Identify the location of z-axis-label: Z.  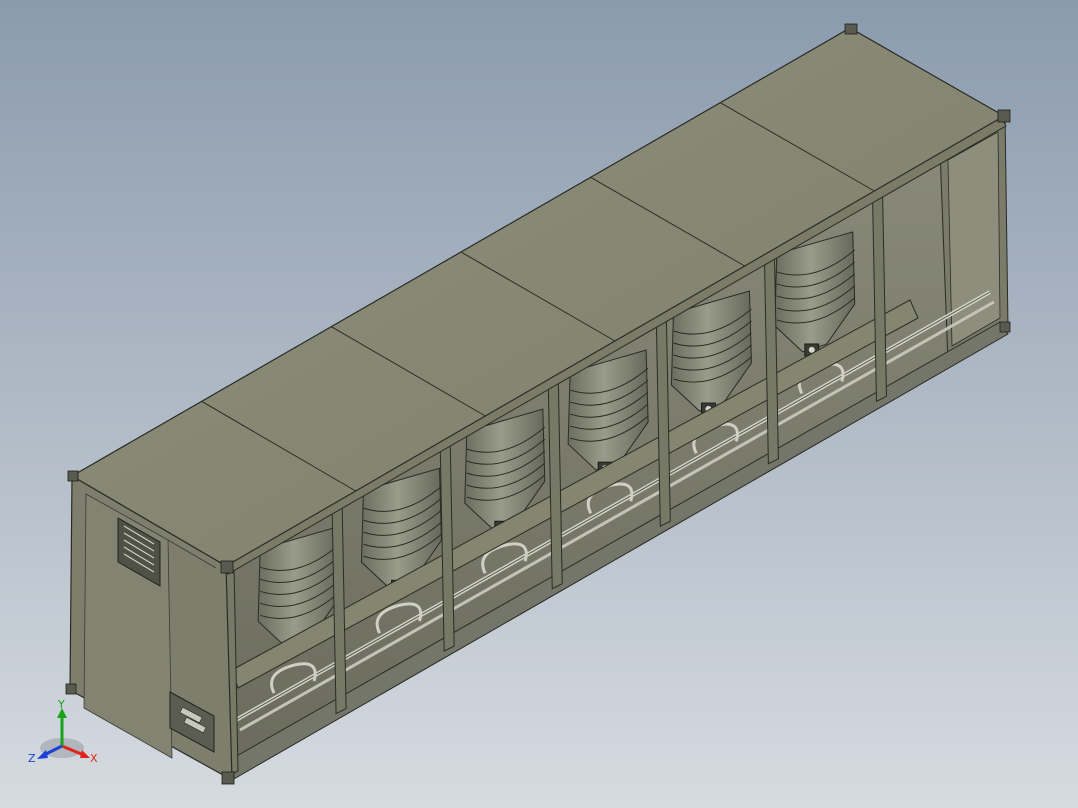
(32, 758).